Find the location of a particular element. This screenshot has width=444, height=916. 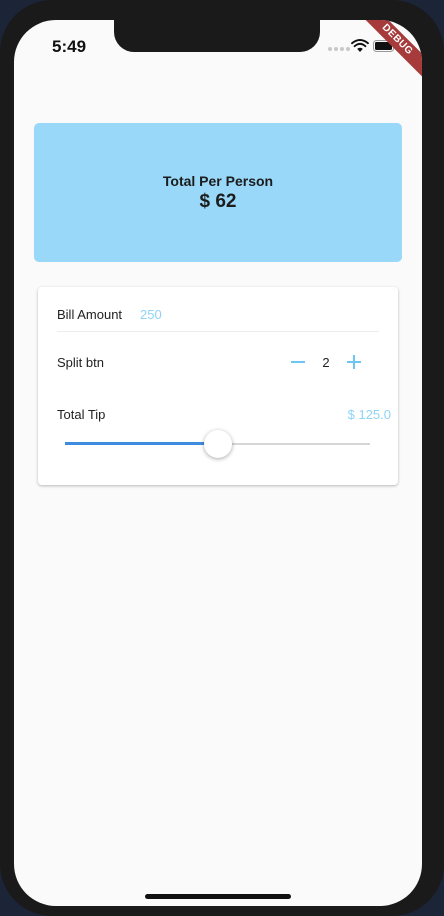

wifi-icon is located at coordinates (360, 45).